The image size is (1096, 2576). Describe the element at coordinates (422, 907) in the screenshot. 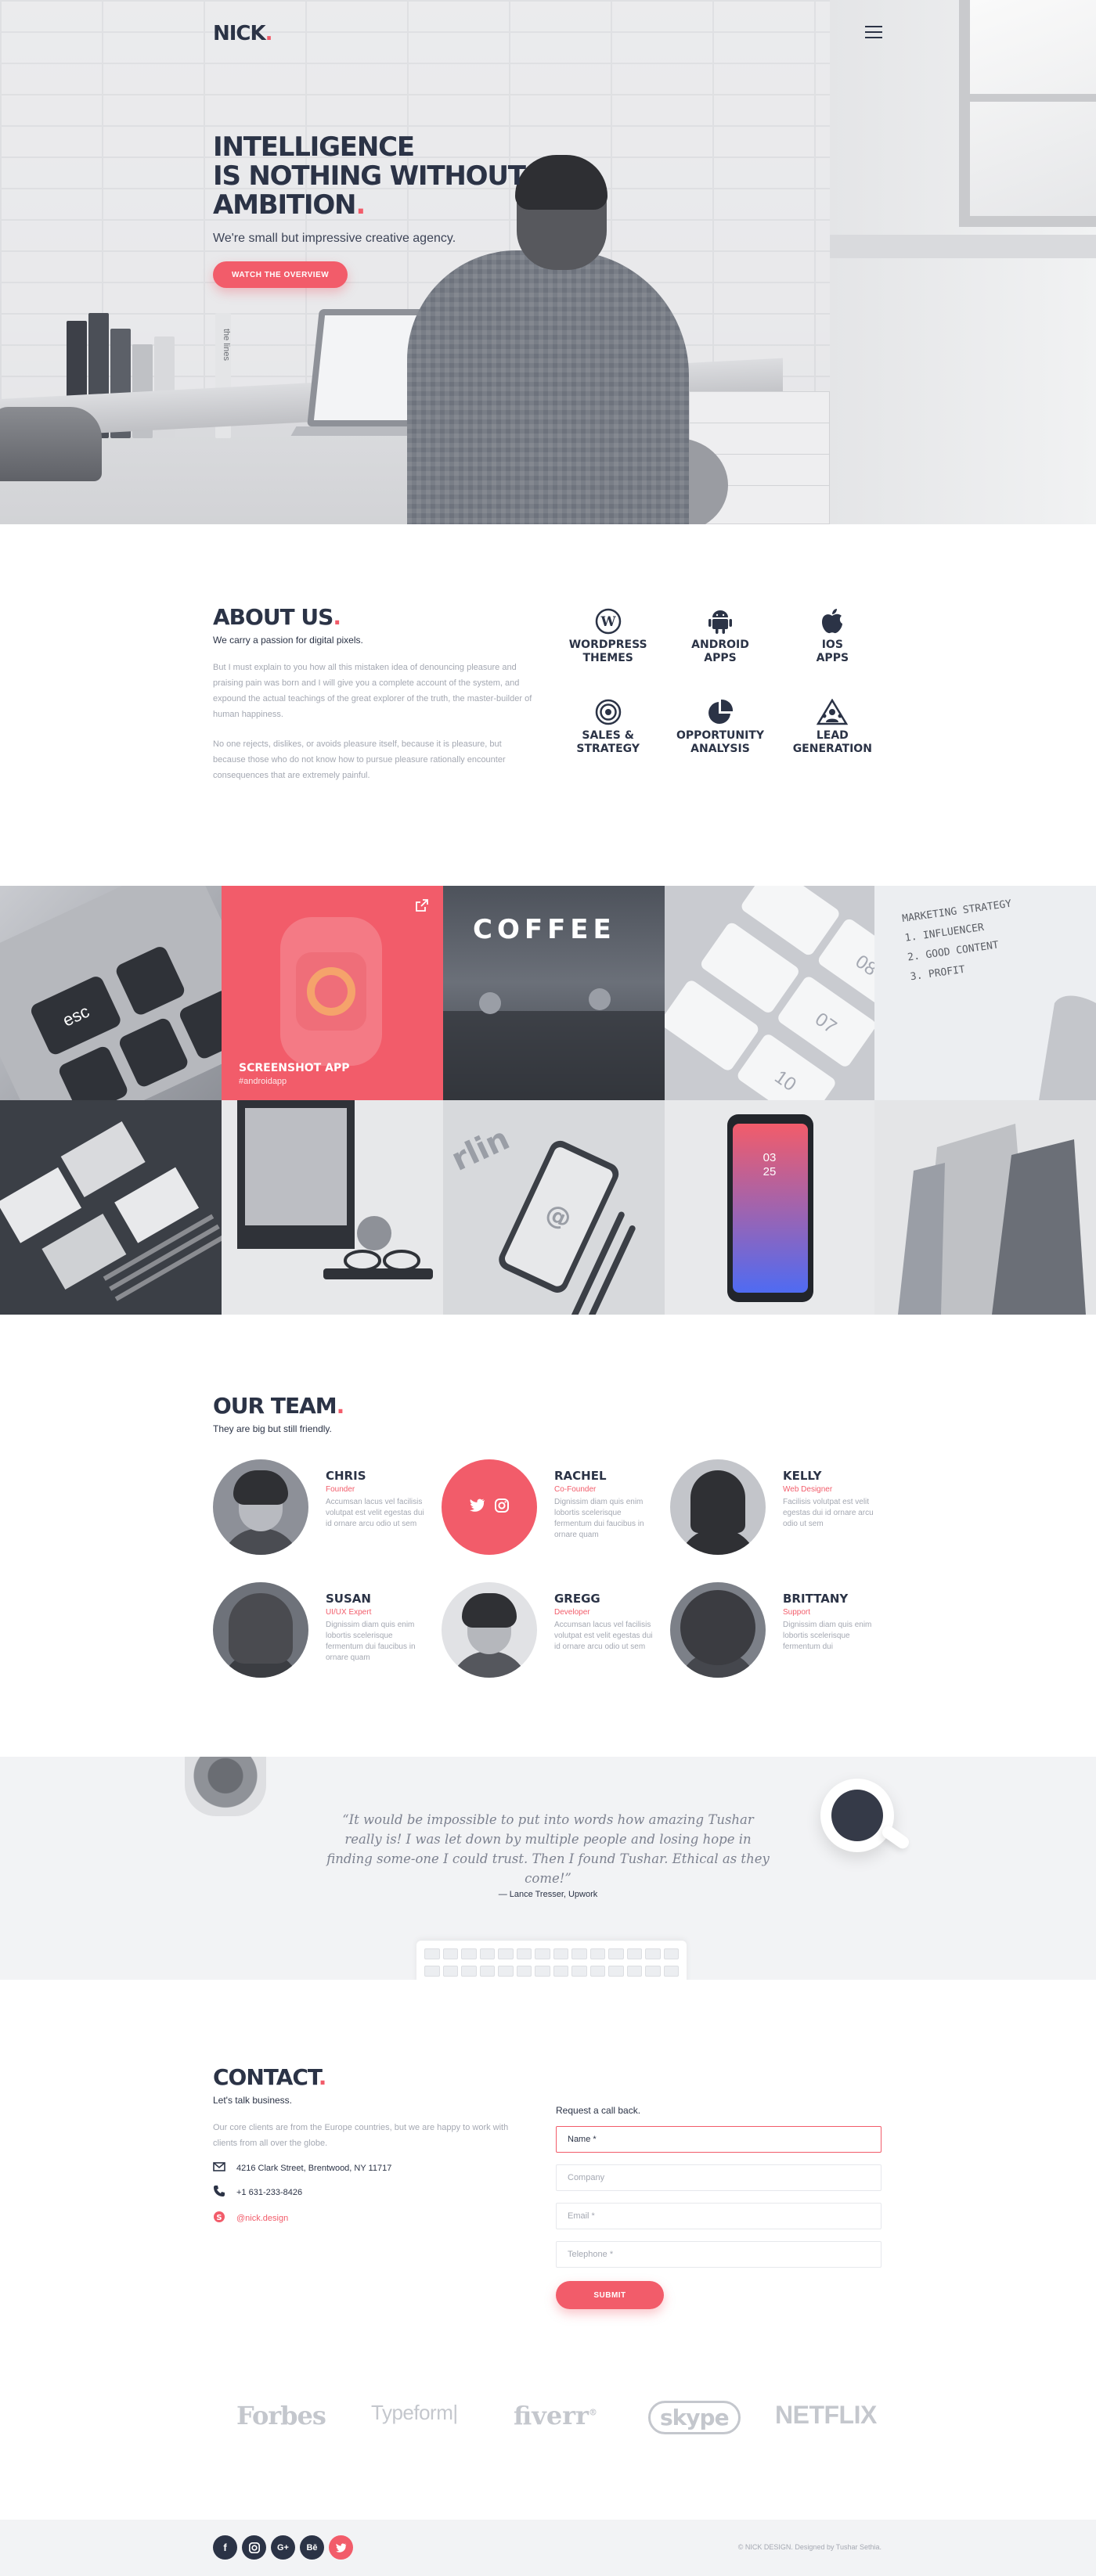

I see `external-link-icon` at that location.